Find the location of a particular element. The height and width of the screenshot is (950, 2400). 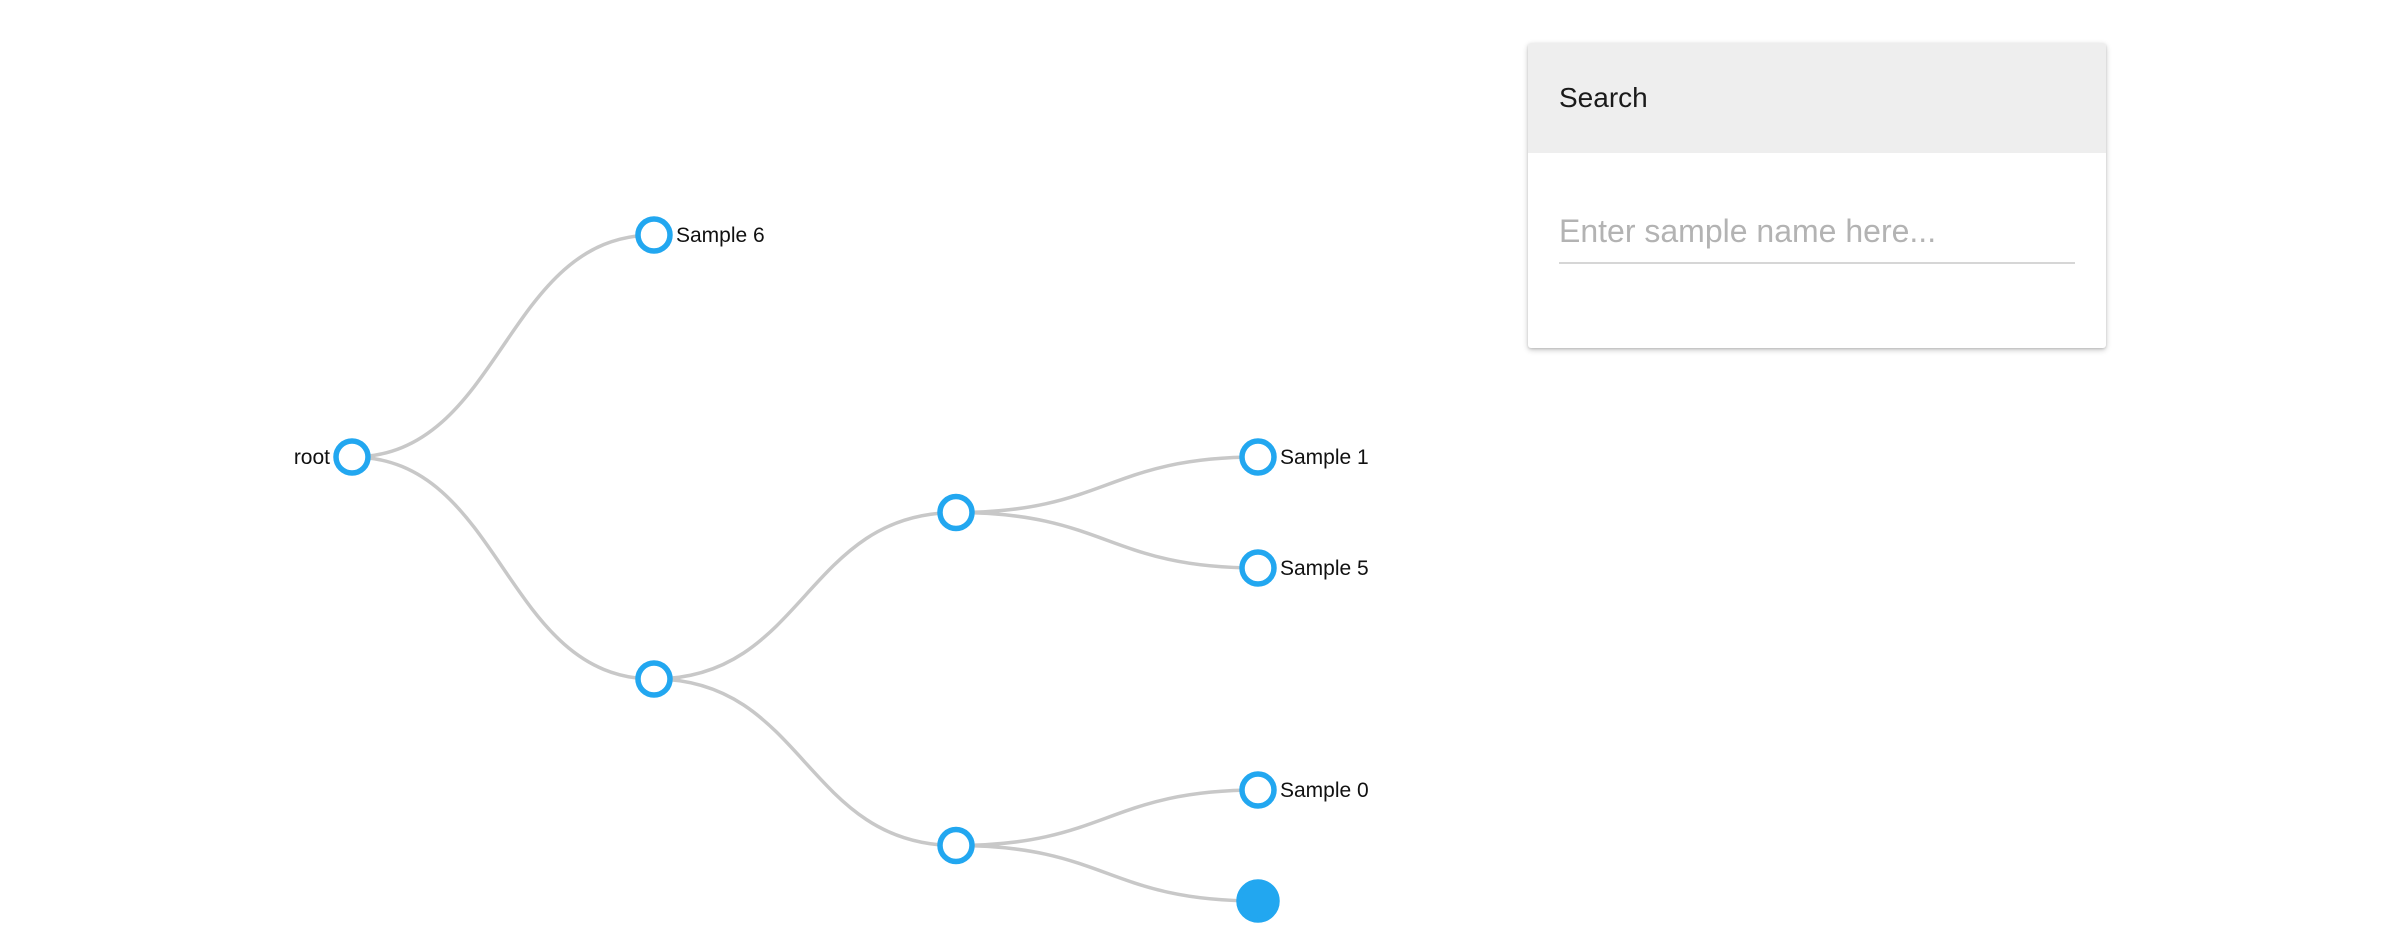

search-body is located at coordinates (1817, 208).